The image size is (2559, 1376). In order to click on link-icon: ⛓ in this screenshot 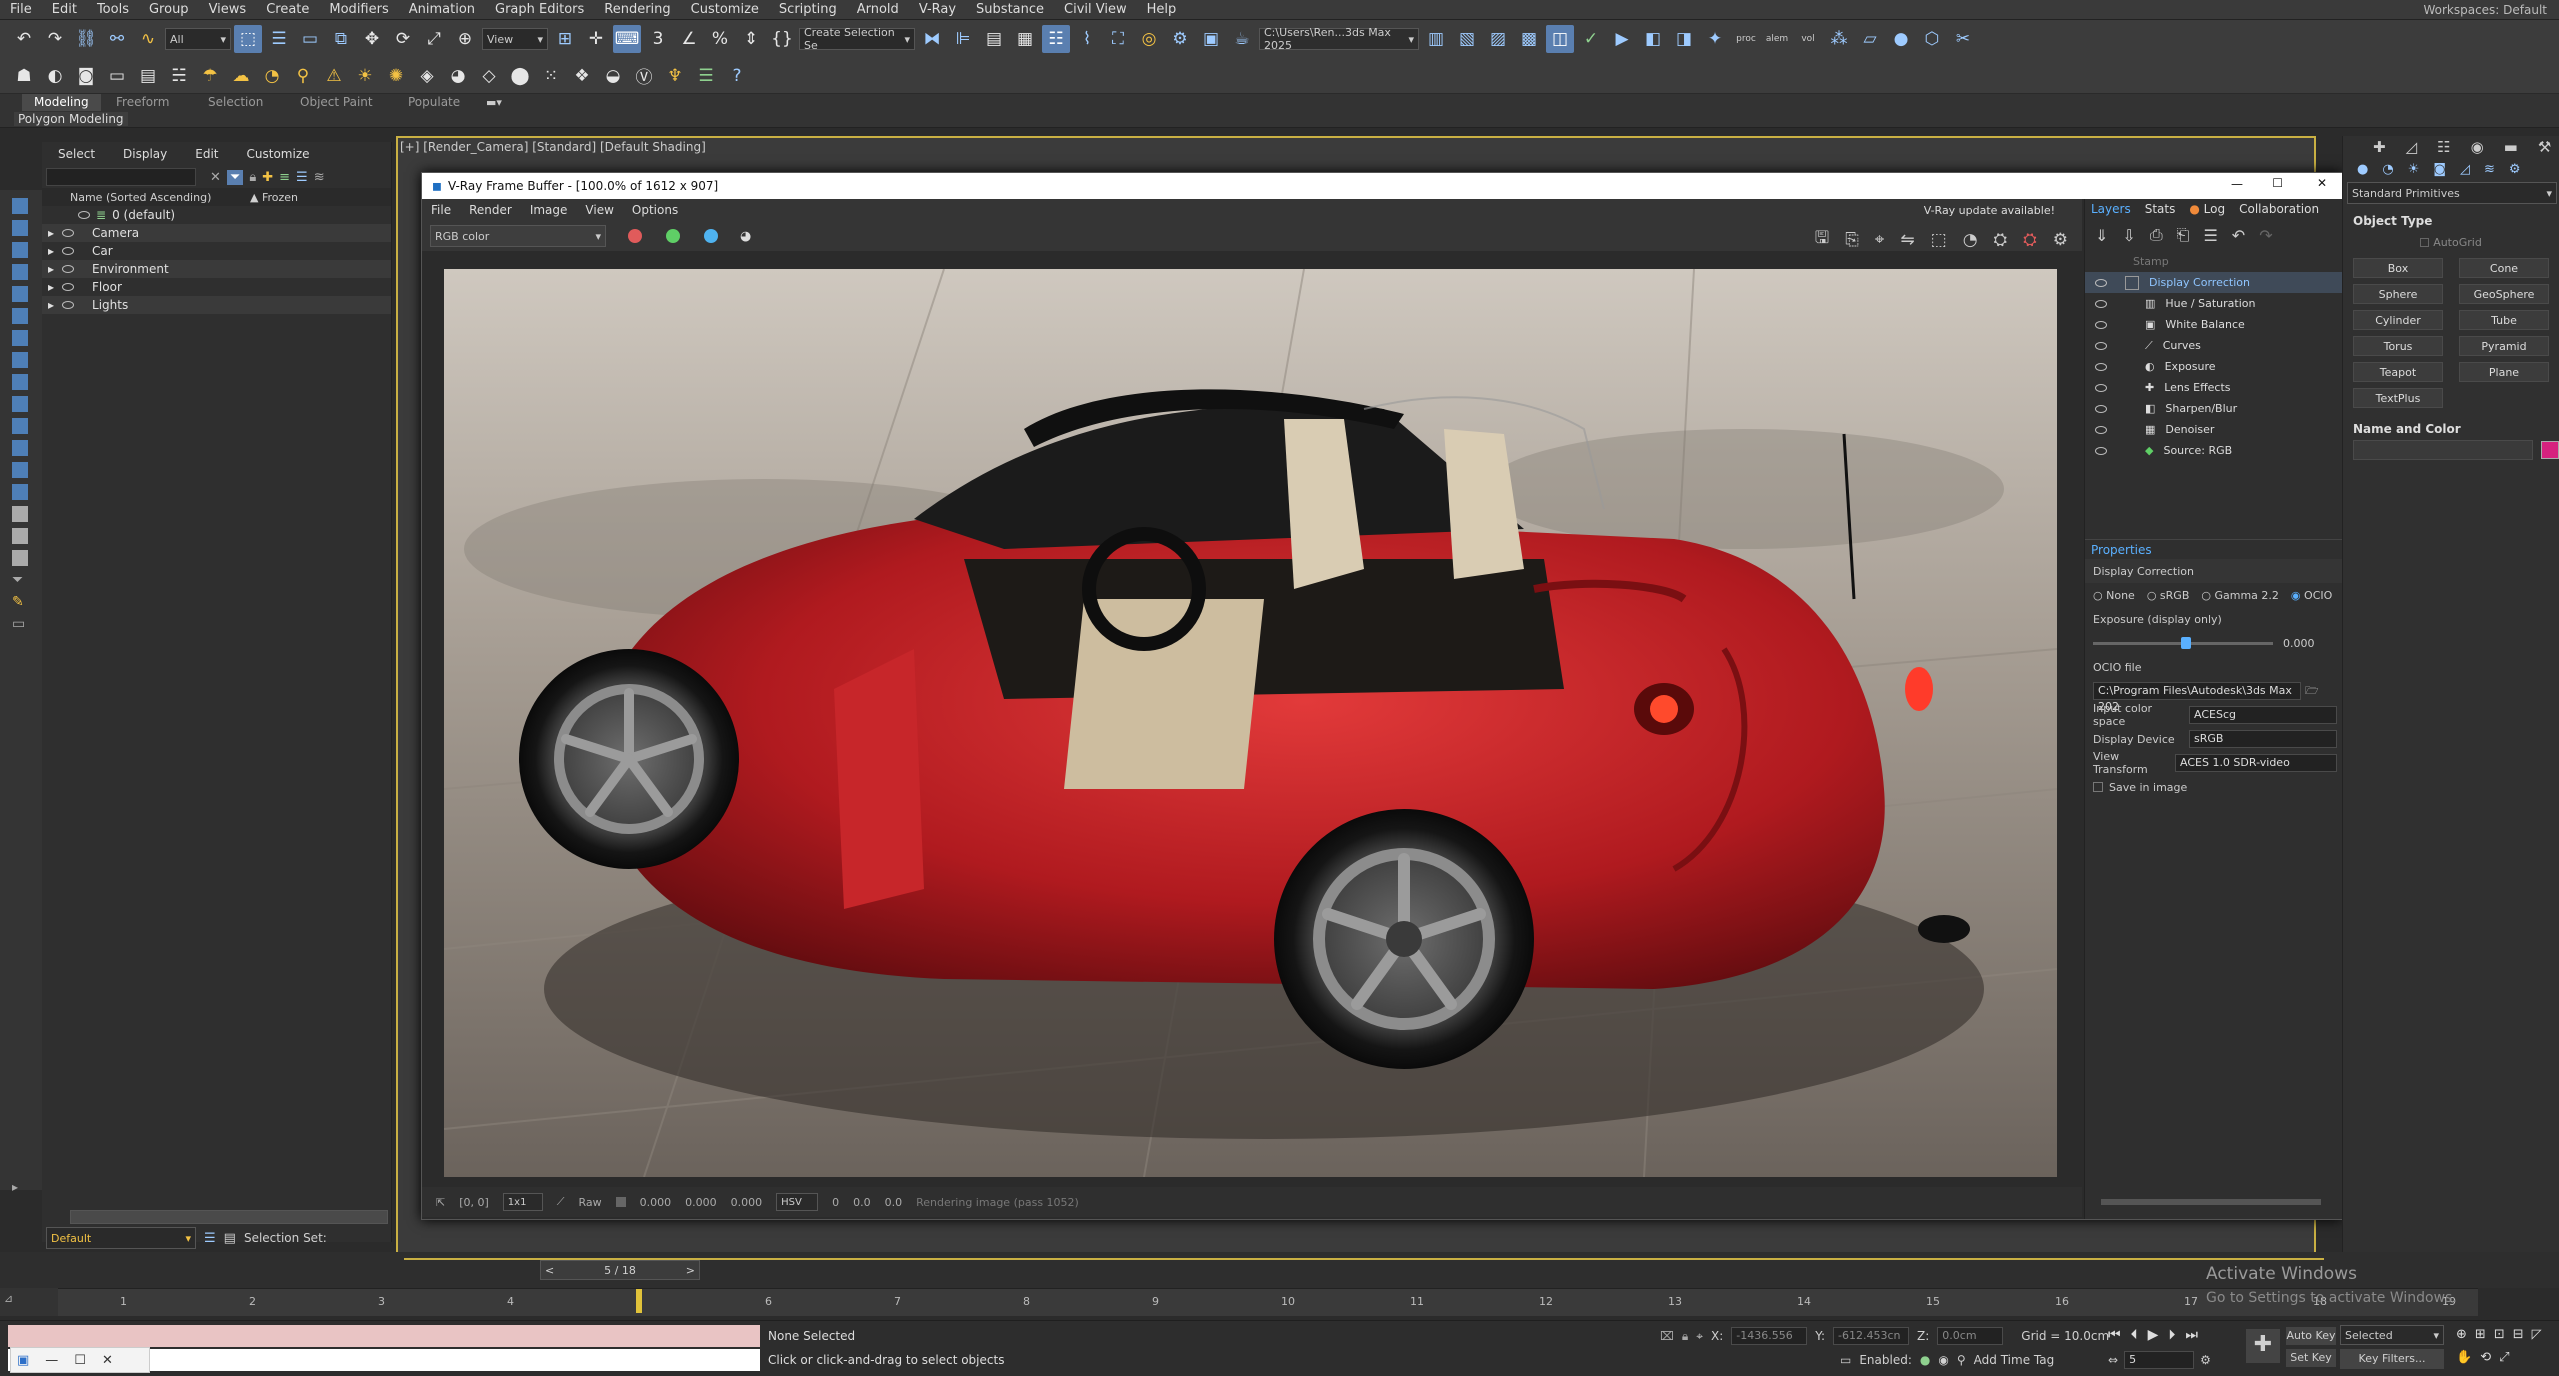, I will do `click(86, 39)`.